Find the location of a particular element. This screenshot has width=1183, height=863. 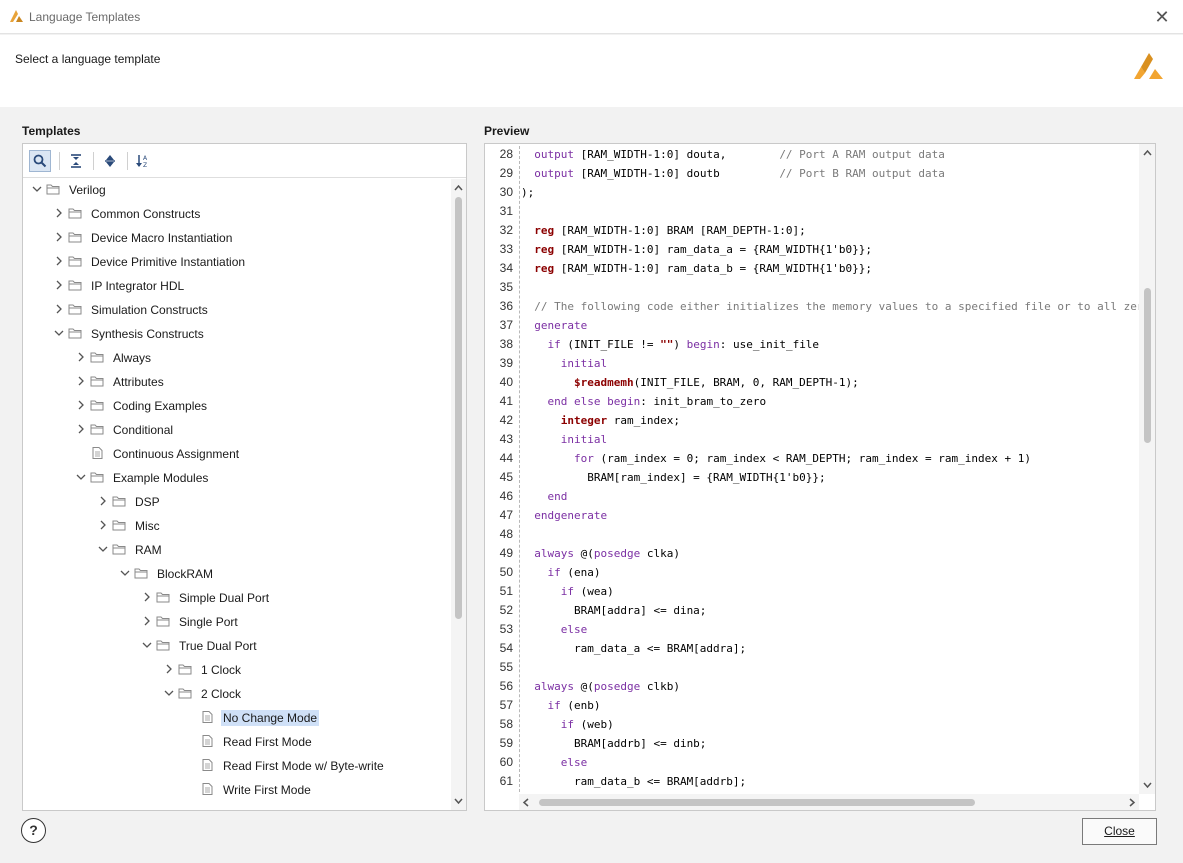

tree-item: Attributes is located at coordinates (237, 382).